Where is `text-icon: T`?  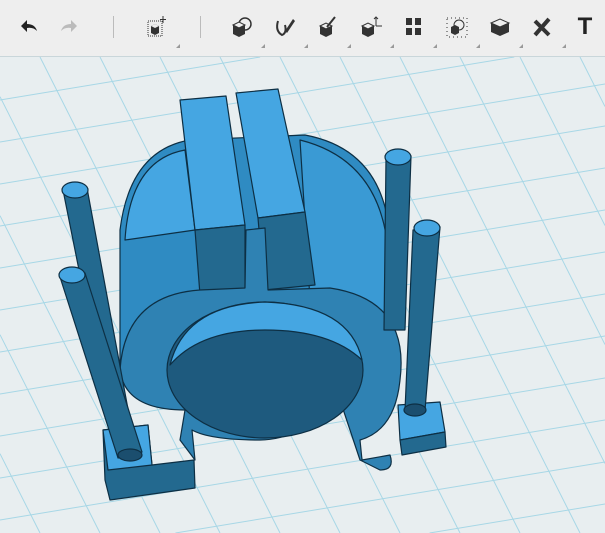
text-icon: T is located at coordinates (585, 26).